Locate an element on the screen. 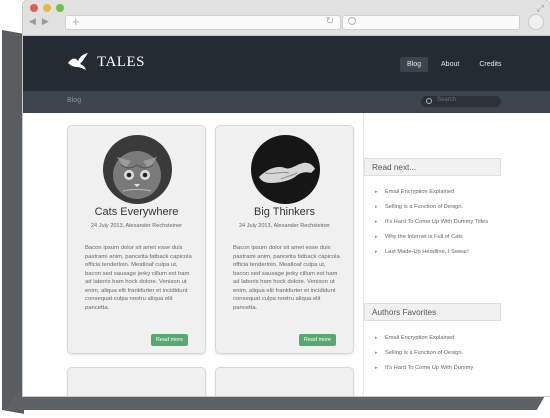 The height and width of the screenshot is (418, 550). authors-favorites-title: Authors Favorites is located at coordinates (404, 312).